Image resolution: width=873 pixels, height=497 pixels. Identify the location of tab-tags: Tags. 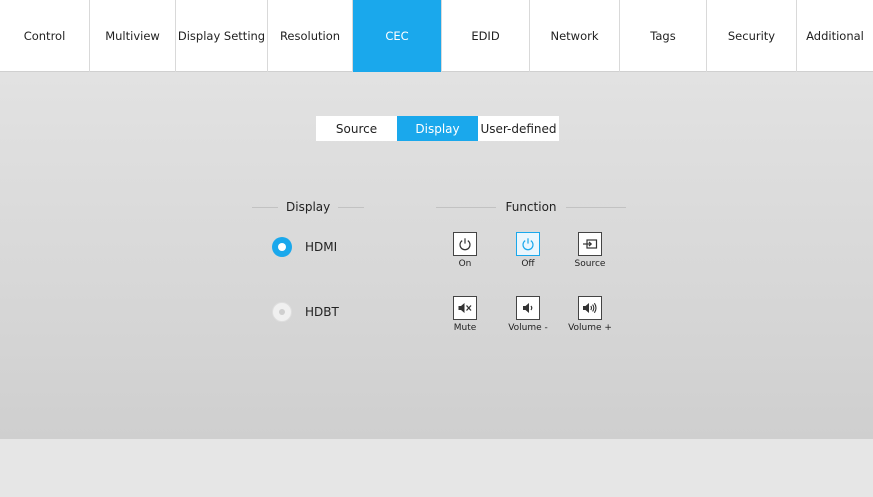
(663, 36).